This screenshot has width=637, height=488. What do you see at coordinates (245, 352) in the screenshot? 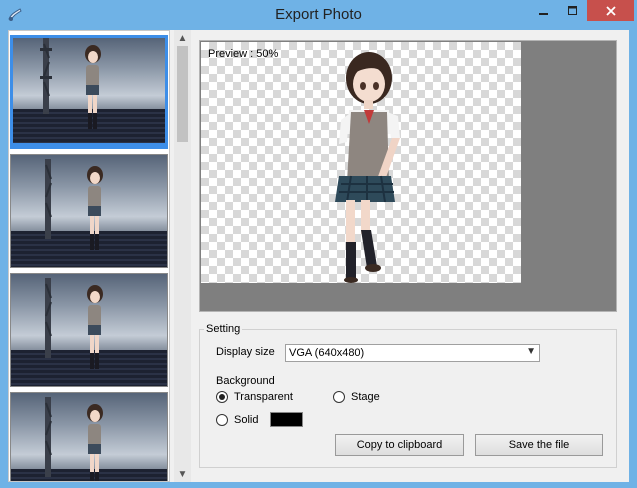
I see `display-size-label: Display size` at bounding box center [245, 352].